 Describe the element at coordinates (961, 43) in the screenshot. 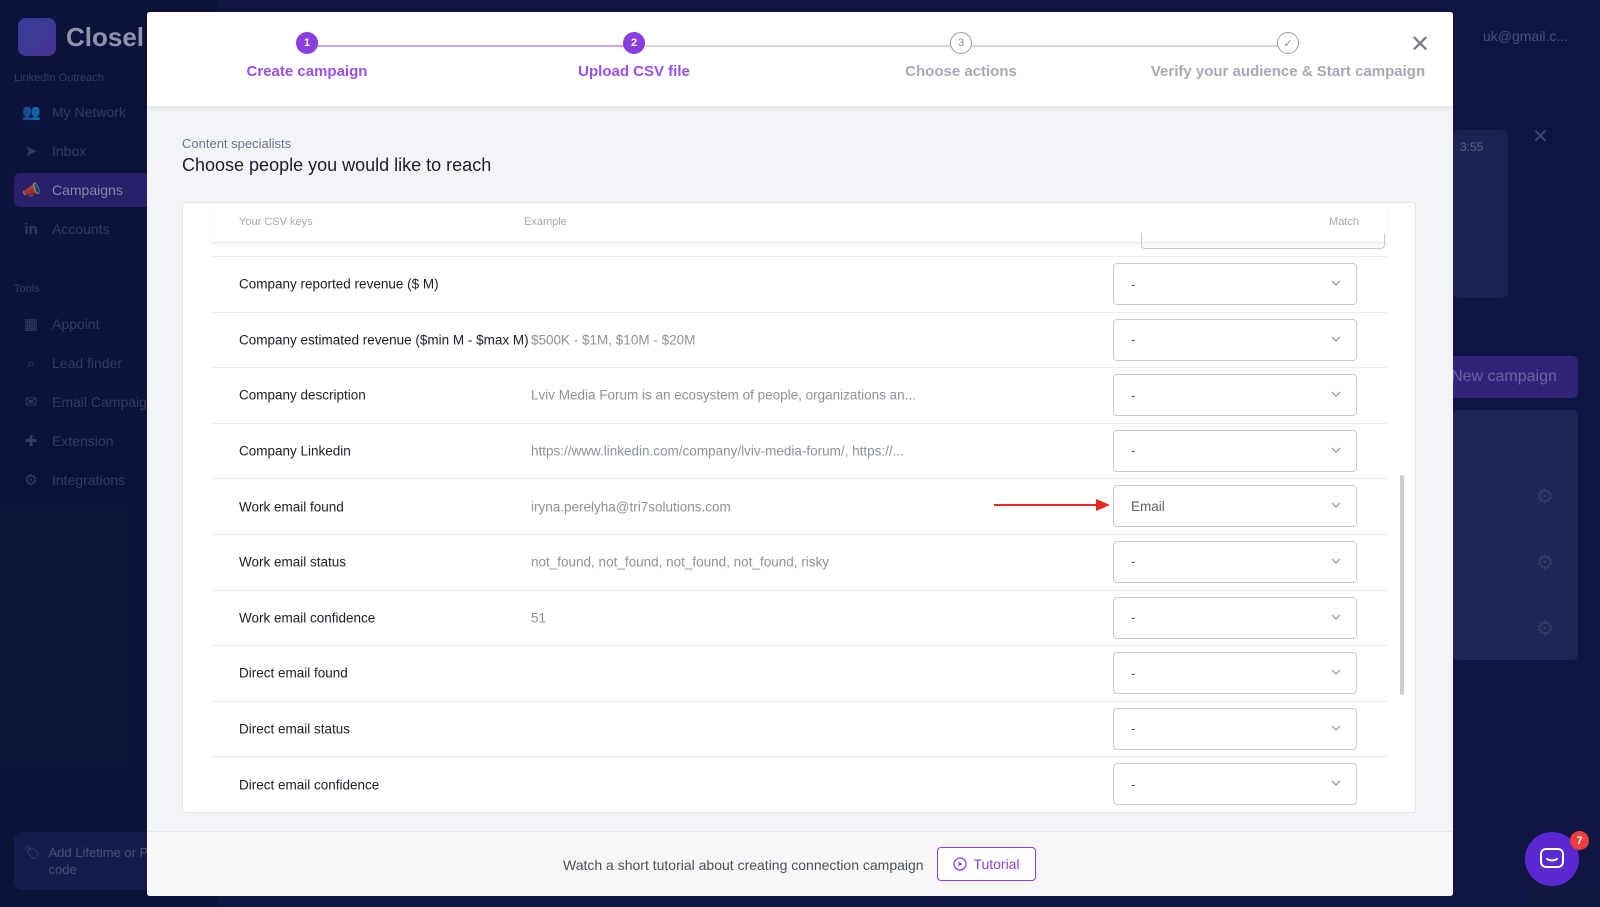

I see `step-number: 3` at that location.